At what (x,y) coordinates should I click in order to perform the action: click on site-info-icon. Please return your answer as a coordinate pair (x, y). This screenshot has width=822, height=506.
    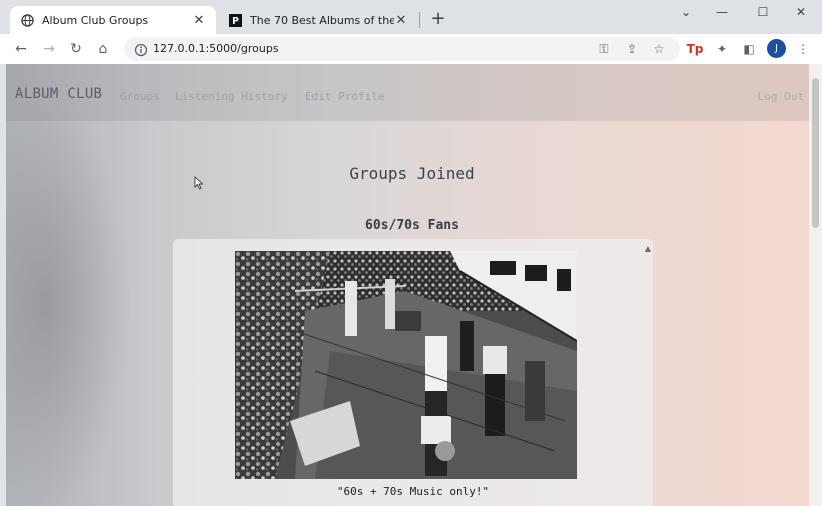
    Looking at the image, I should click on (141, 49).